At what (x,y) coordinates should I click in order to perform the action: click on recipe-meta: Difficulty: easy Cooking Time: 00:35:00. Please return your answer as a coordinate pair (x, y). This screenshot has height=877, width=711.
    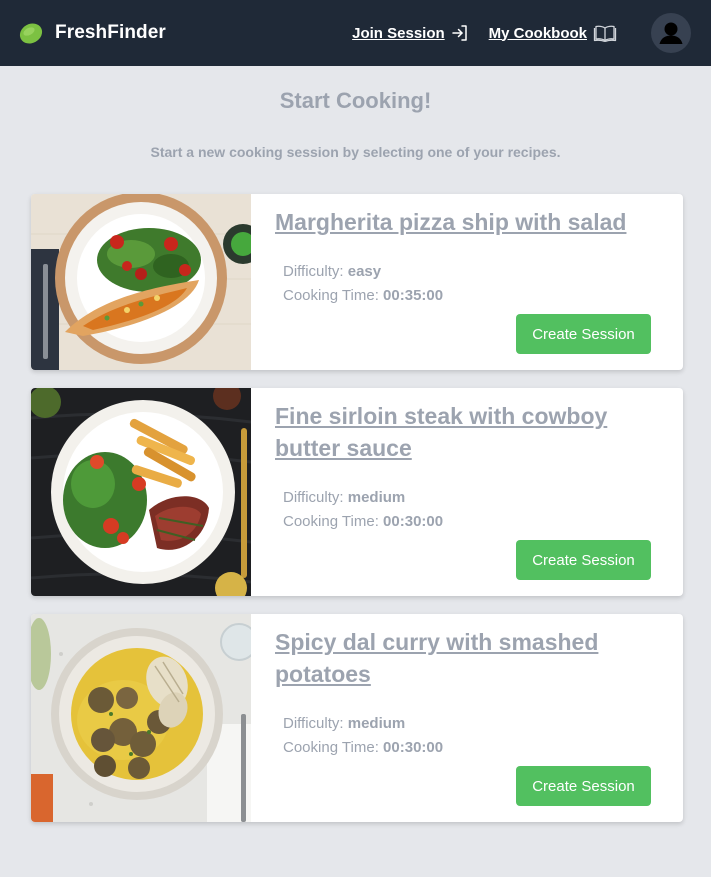
    Looking at the image, I should click on (463, 284).